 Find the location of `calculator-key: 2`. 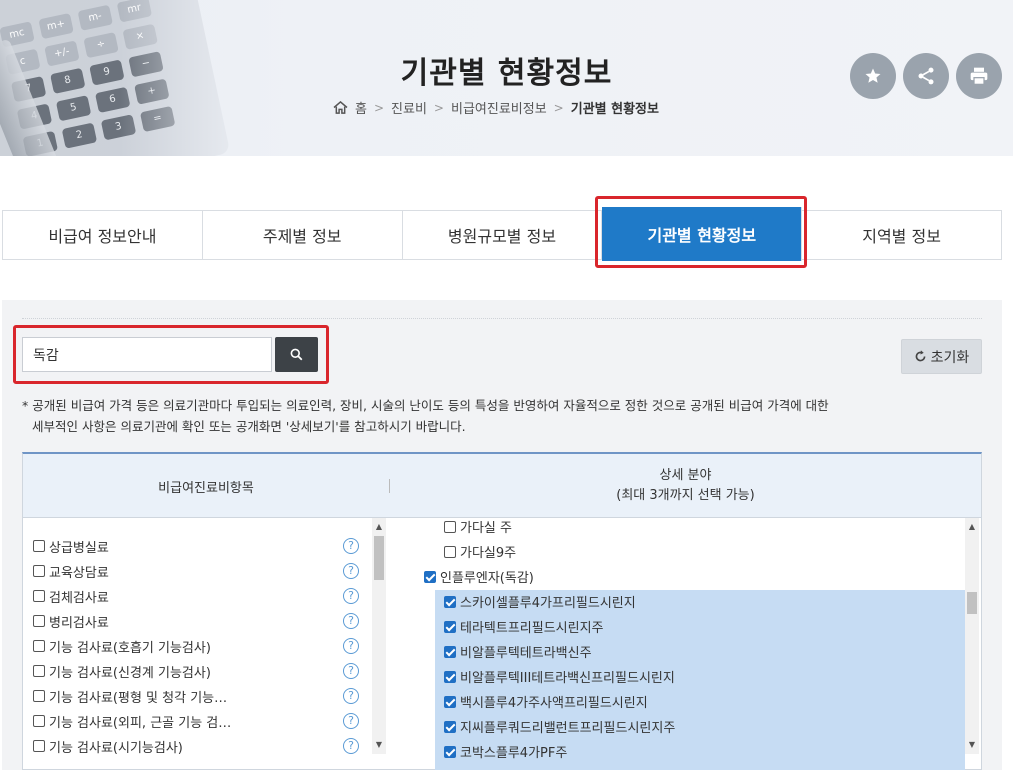

calculator-key: 2 is located at coordinates (79, 135).